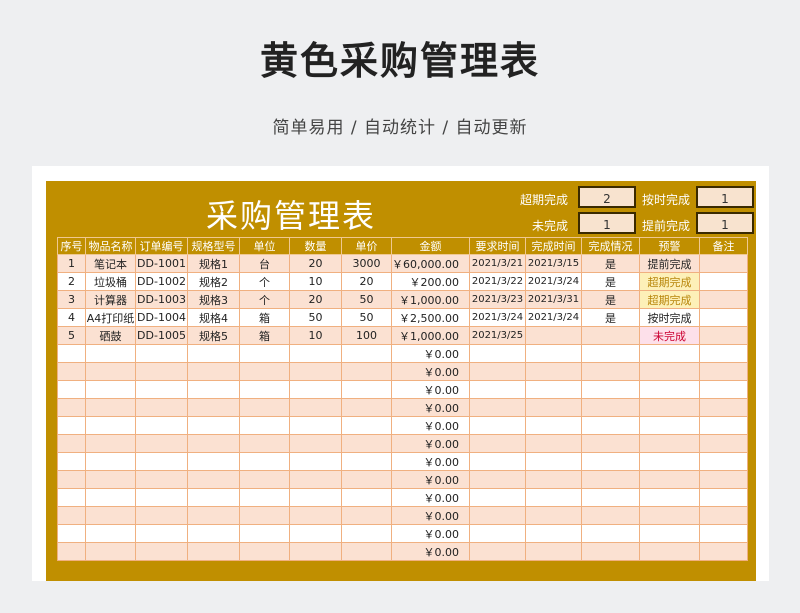 The height and width of the screenshot is (613, 800). Describe the element at coordinates (110, 317) in the screenshot. I see `table-cell: A4打印纸` at that location.